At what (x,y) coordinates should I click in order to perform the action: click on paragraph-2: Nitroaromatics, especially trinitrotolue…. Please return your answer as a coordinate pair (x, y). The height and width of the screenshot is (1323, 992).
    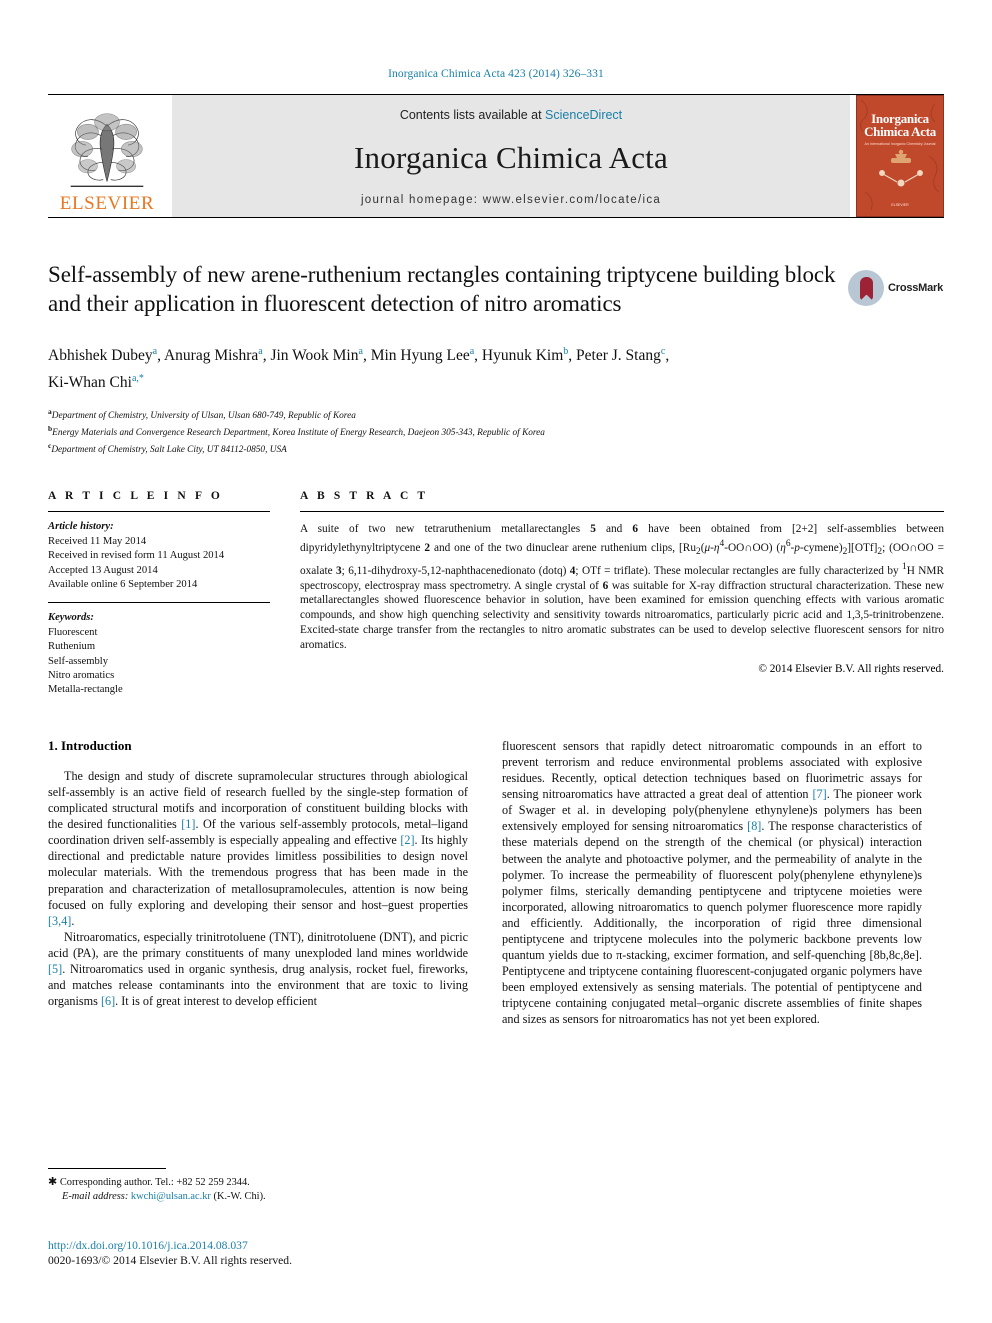
    Looking at the image, I should click on (258, 969).